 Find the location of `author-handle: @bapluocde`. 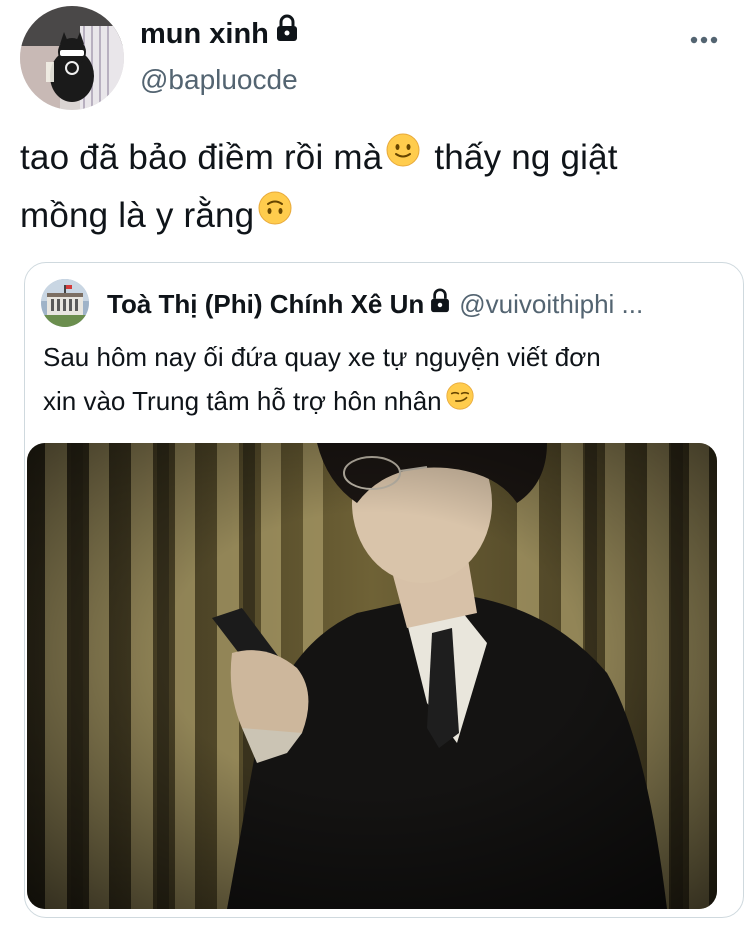

author-handle: @bapluocde is located at coordinates (219, 80).